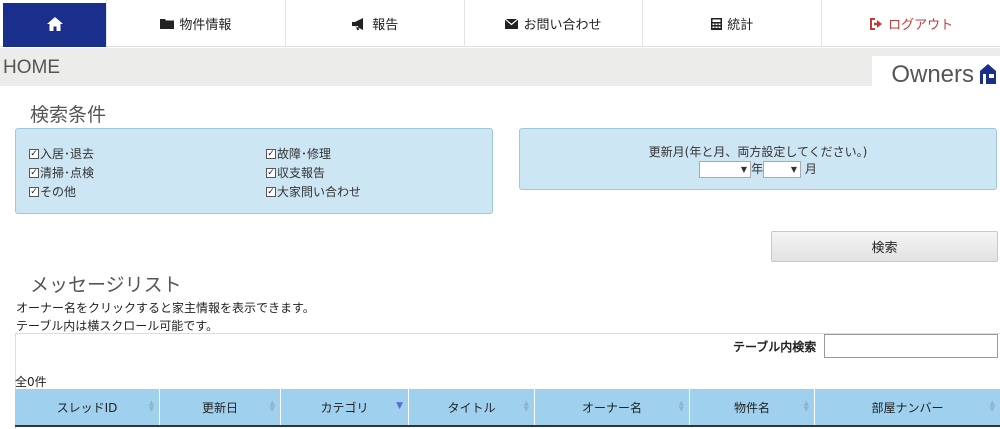 Image resolution: width=1000 pixels, height=429 pixels. What do you see at coordinates (399, 406) in the screenshot?
I see `sort-descending-icon: ▼` at bounding box center [399, 406].